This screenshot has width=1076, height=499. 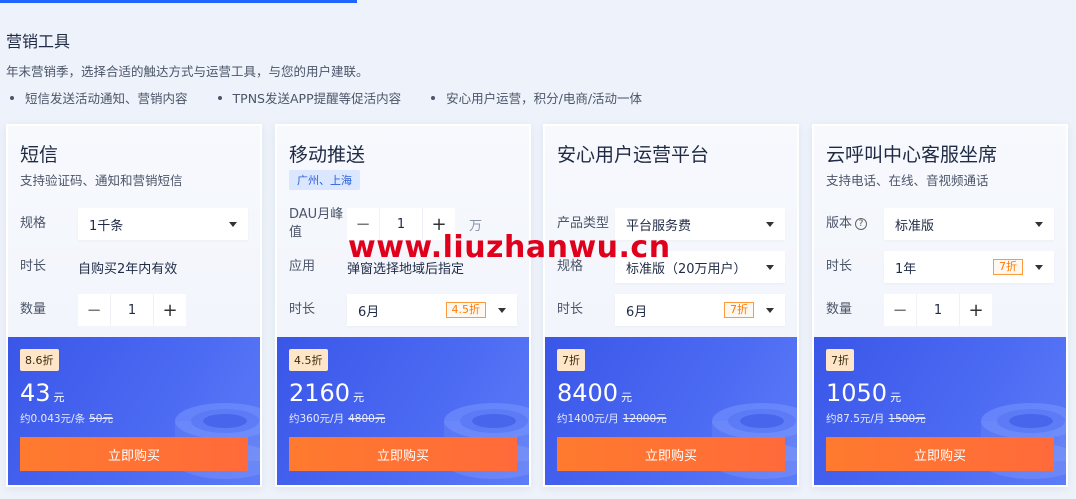 What do you see at coordinates (307, 97) in the screenshot?
I see `bullet-item: TPNS发送APP提醒等促活内容` at bounding box center [307, 97].